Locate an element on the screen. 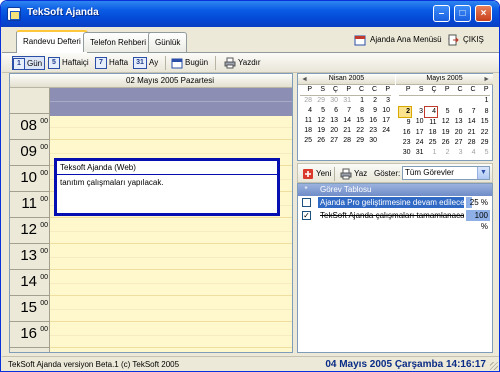 The width and height of the screenshot is (500, 372). maximize-button: □ is located at coordinates (462, 13).